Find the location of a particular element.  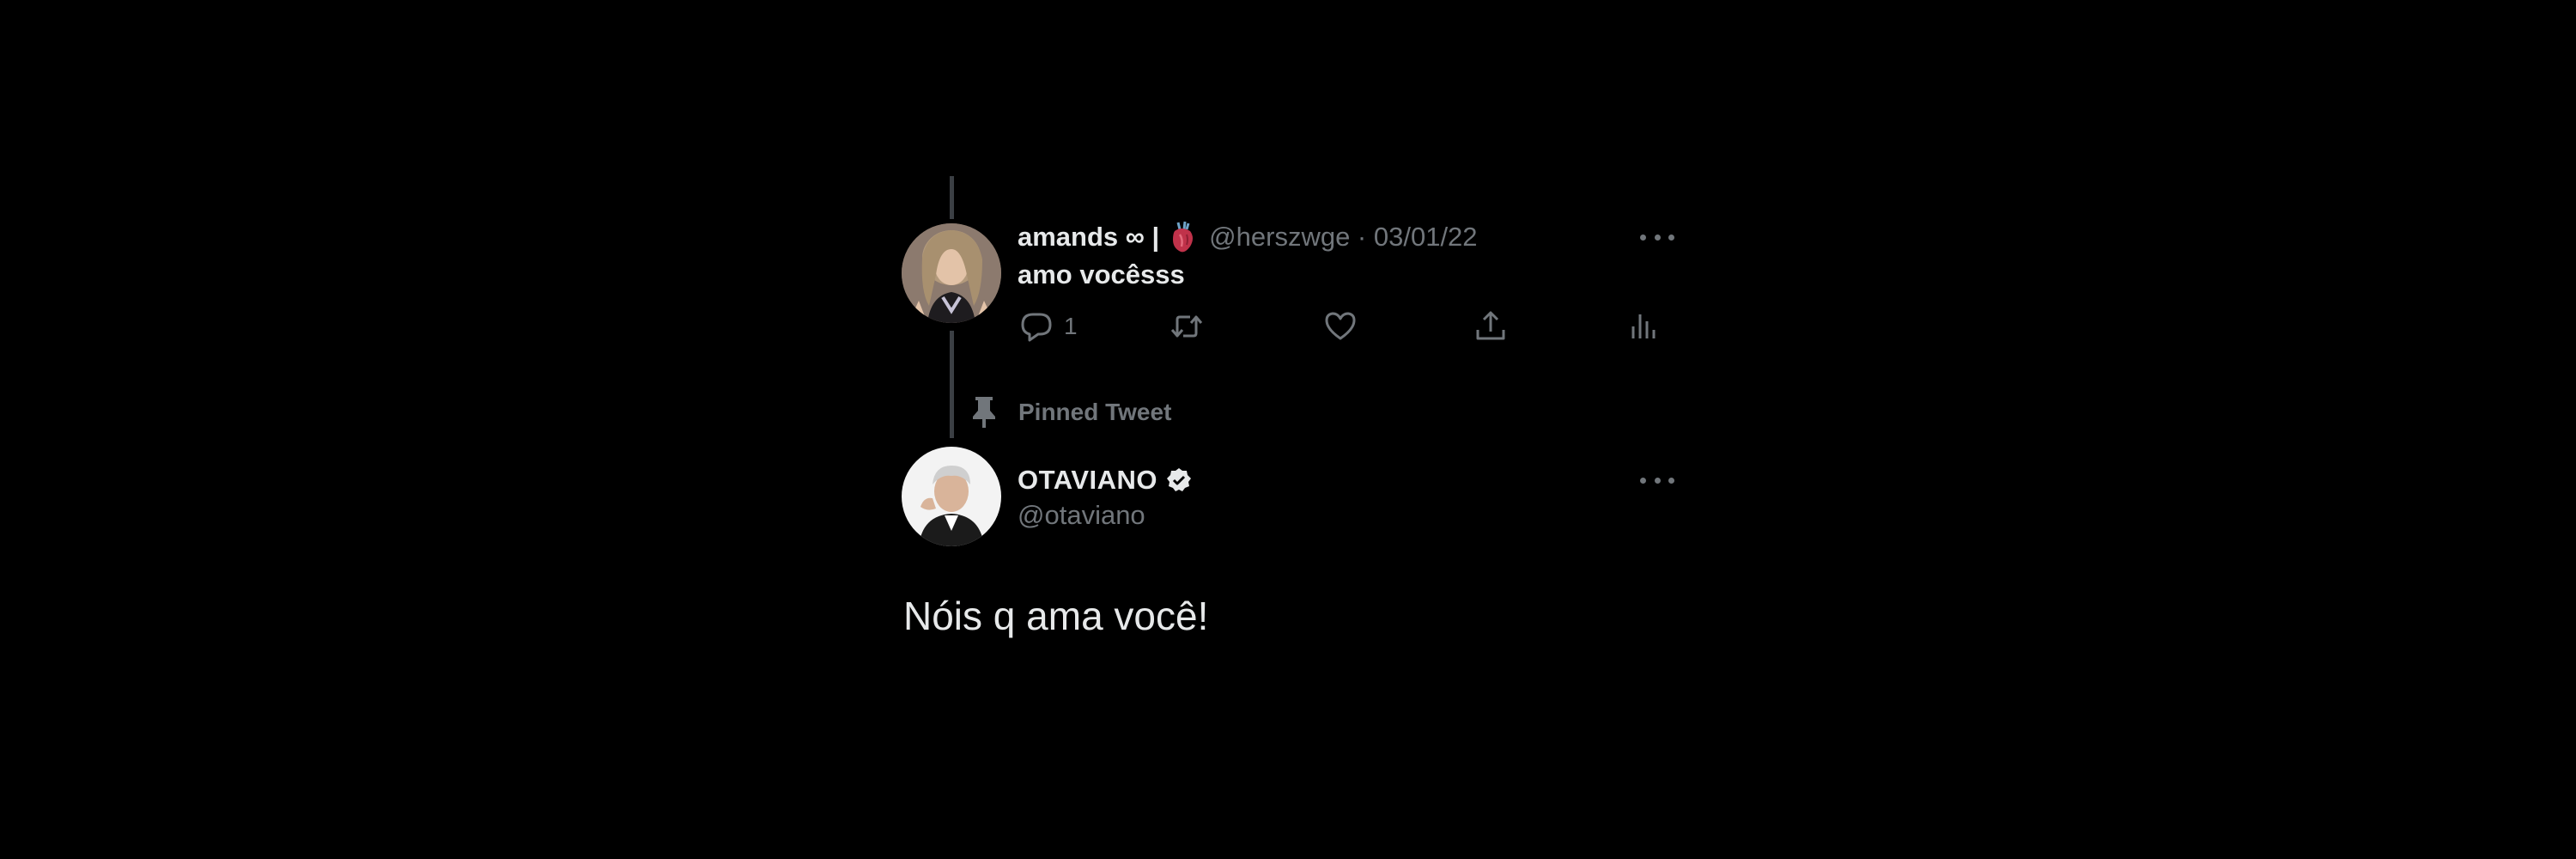

anatomical-heart-icon is located at coordinates (1184, 237).